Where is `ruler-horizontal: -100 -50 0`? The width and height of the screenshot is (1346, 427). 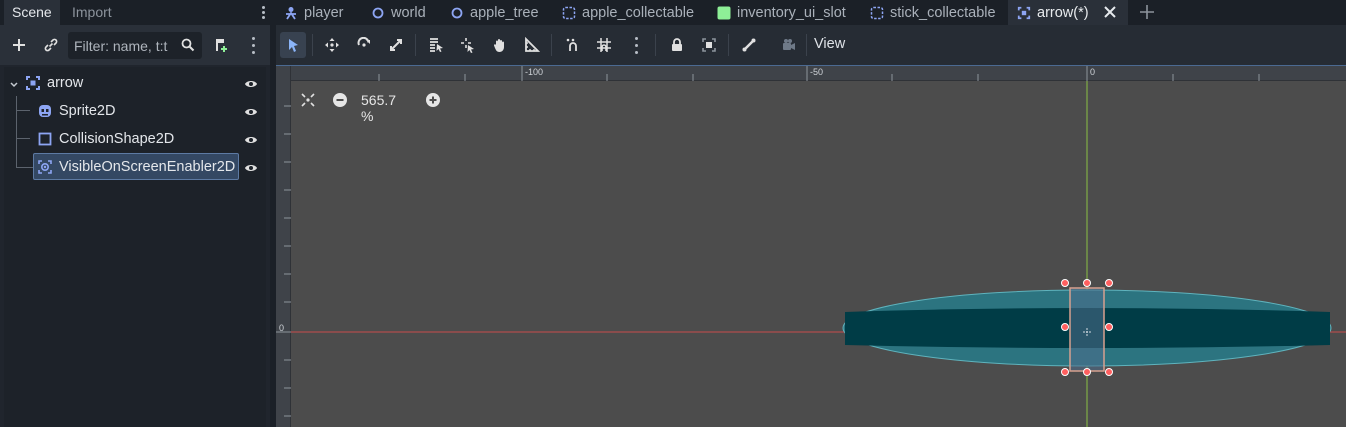
ruler-horizontal: -100 -50 0 is located at coordinates (811, 73).